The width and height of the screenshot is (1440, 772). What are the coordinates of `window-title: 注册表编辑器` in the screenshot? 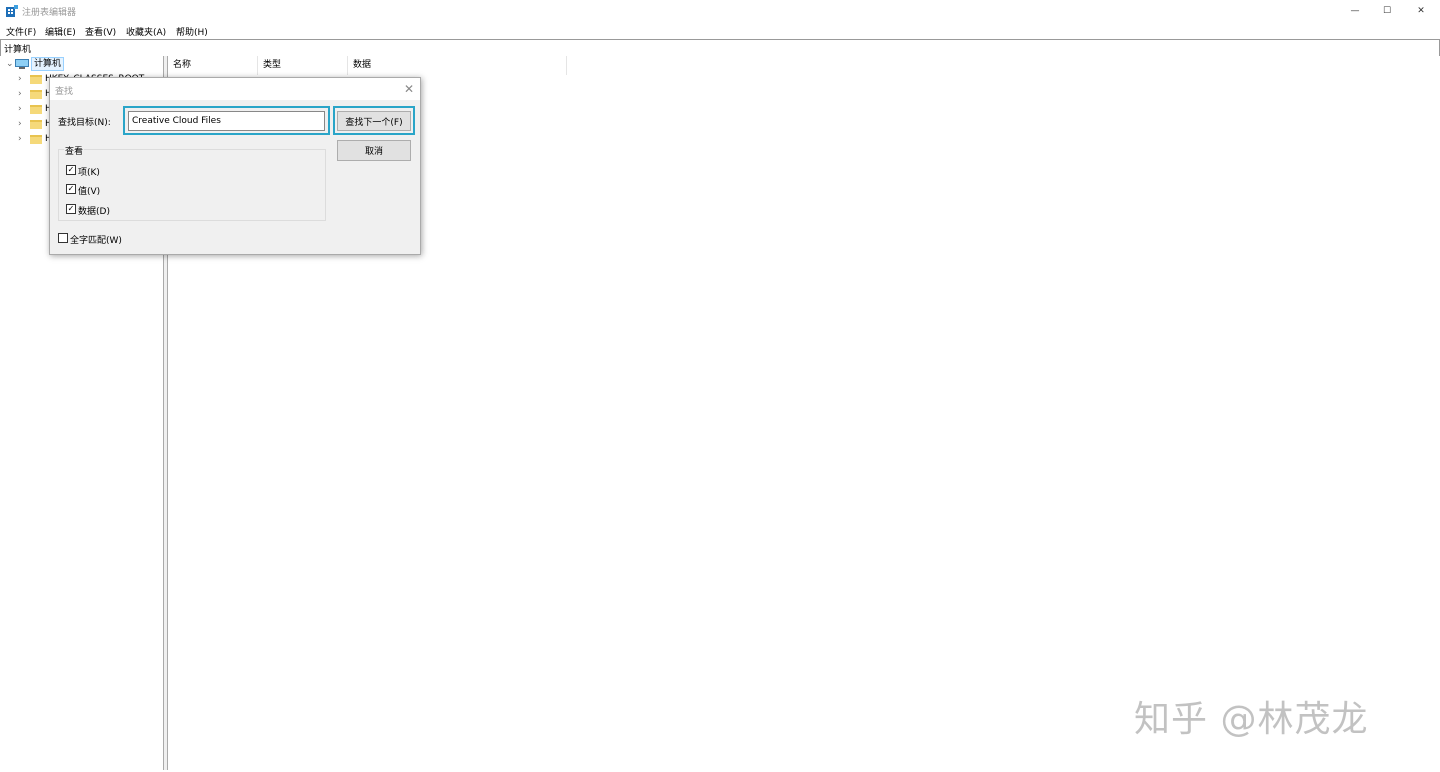 It's located at (49, 13).